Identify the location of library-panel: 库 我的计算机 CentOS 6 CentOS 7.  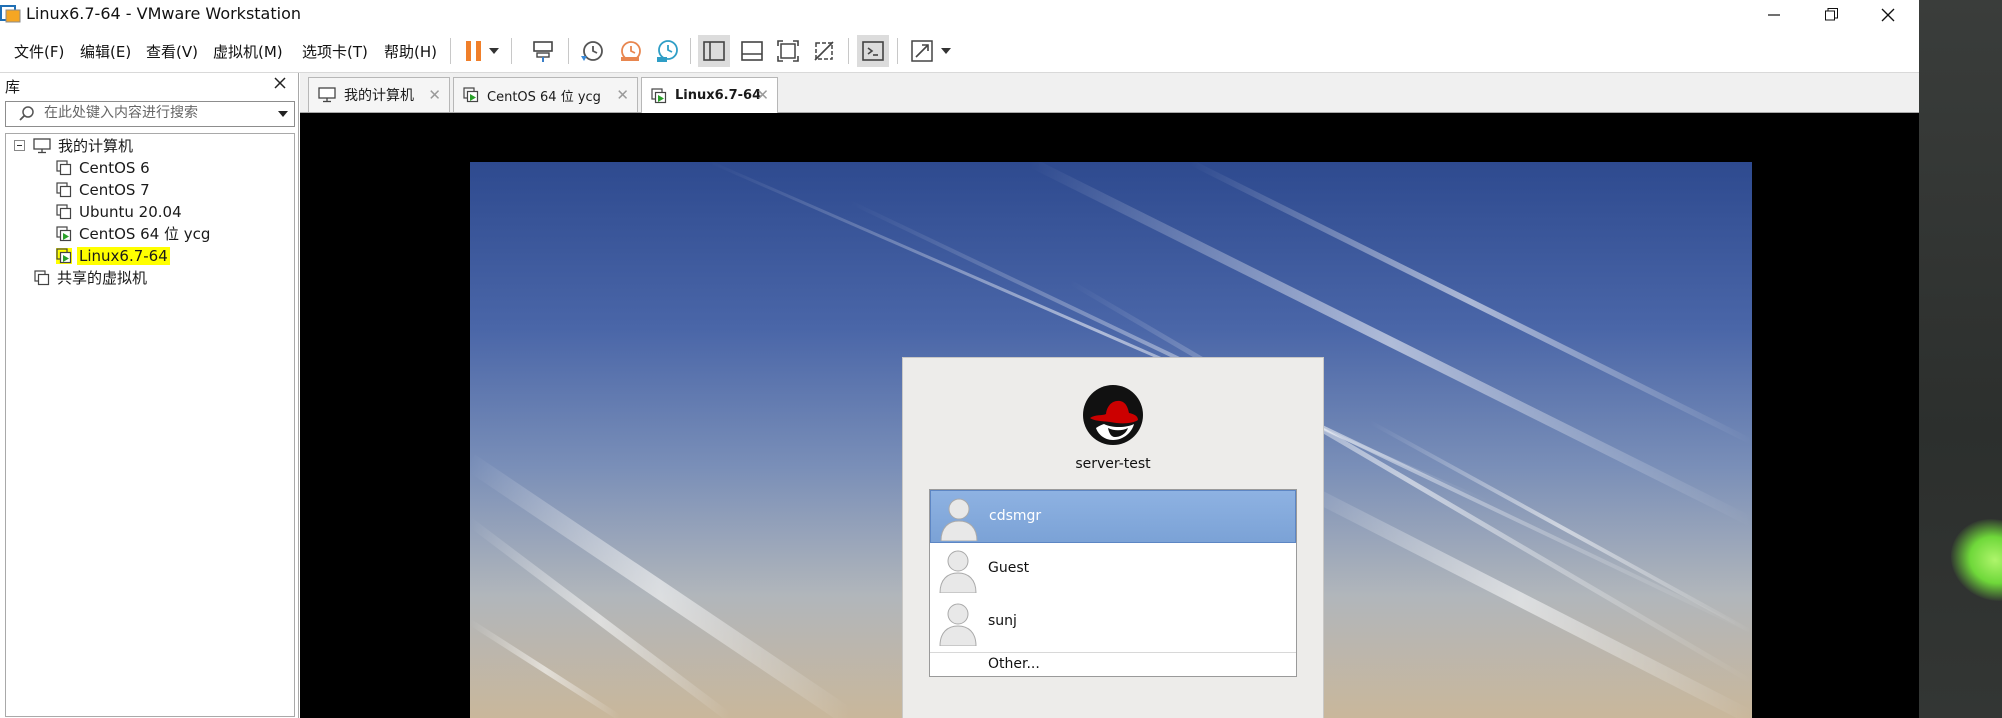
(149, 395).